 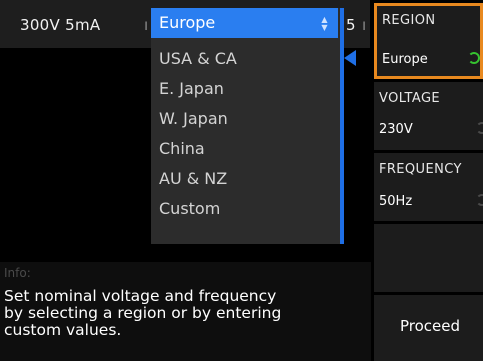 I want to click on dropdown-option-label: Europe, so click(x=187, y=22).